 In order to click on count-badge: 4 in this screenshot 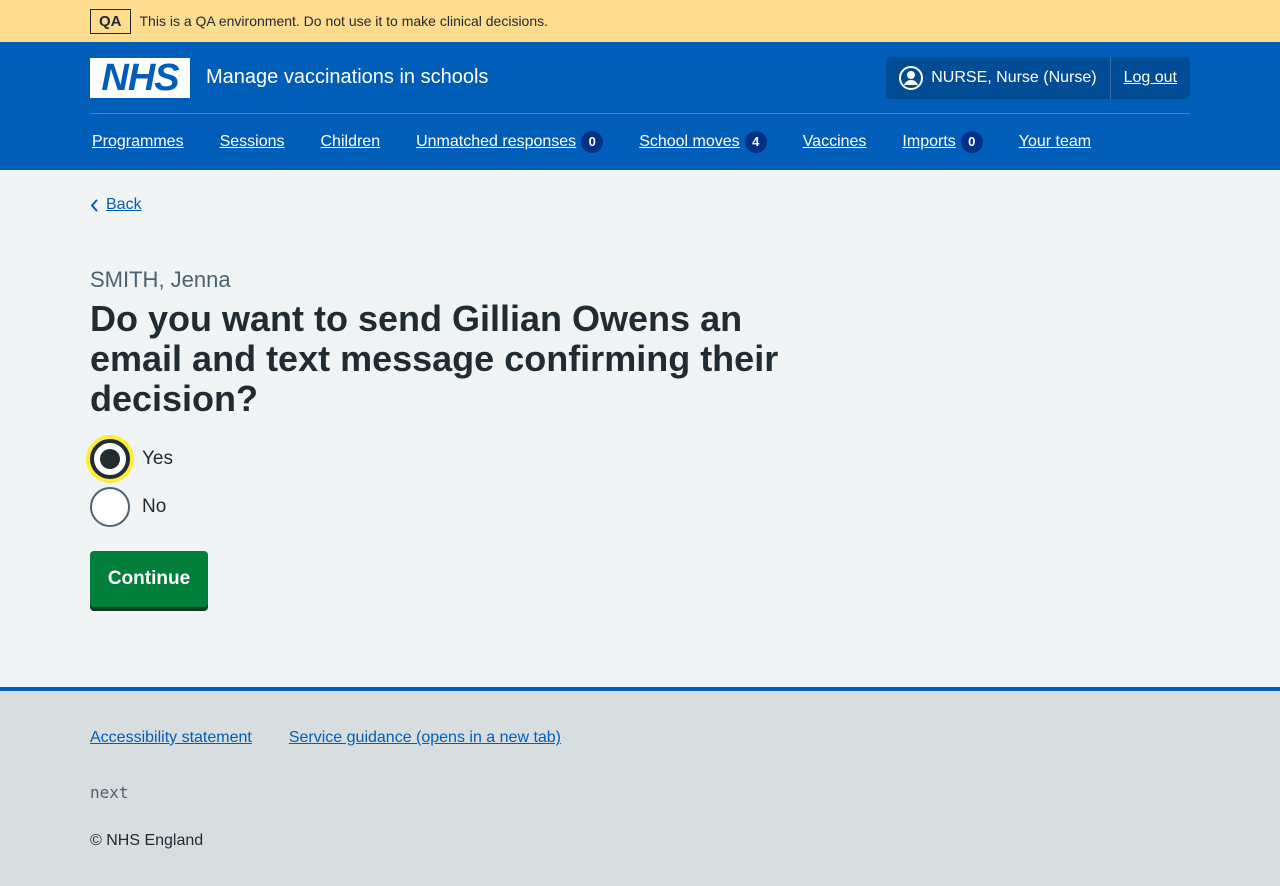, I will do `click(755, 141)`.